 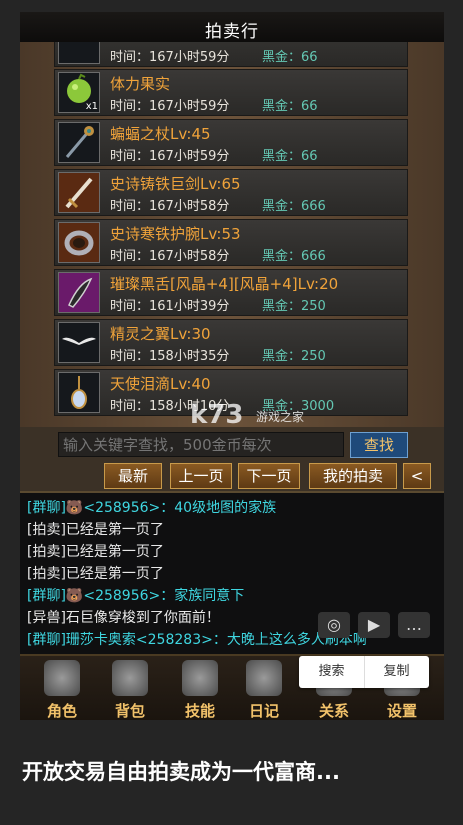 What do you see at coordinates (175, 184) in the screenshot?
I see `item-name: 史诗铸铁巨剑Lv:65` at bounding box center [175, 184].